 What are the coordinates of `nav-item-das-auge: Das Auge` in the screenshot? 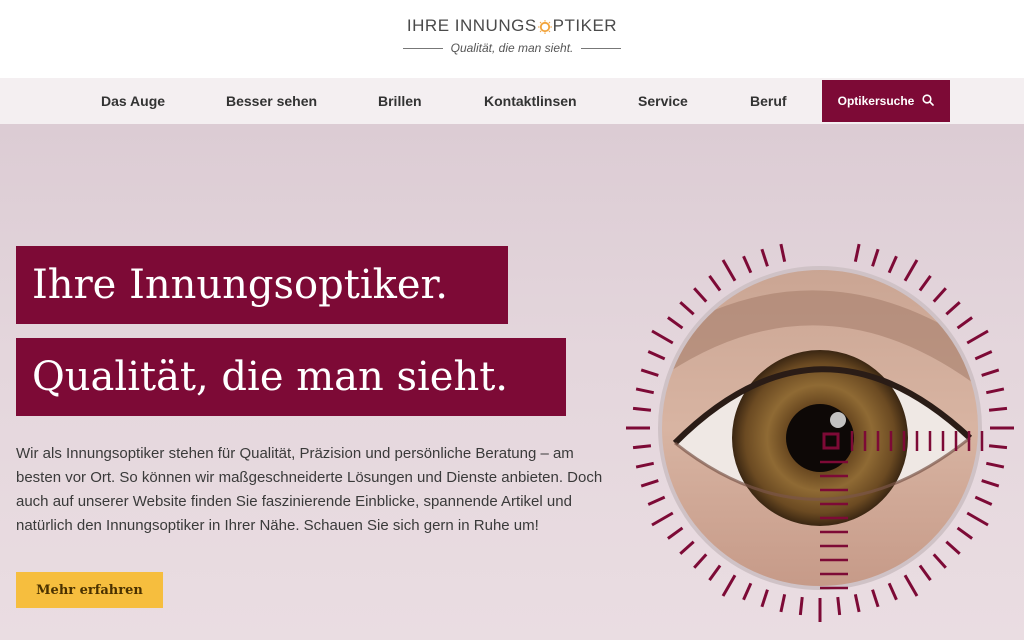 It's located at (133, 101).